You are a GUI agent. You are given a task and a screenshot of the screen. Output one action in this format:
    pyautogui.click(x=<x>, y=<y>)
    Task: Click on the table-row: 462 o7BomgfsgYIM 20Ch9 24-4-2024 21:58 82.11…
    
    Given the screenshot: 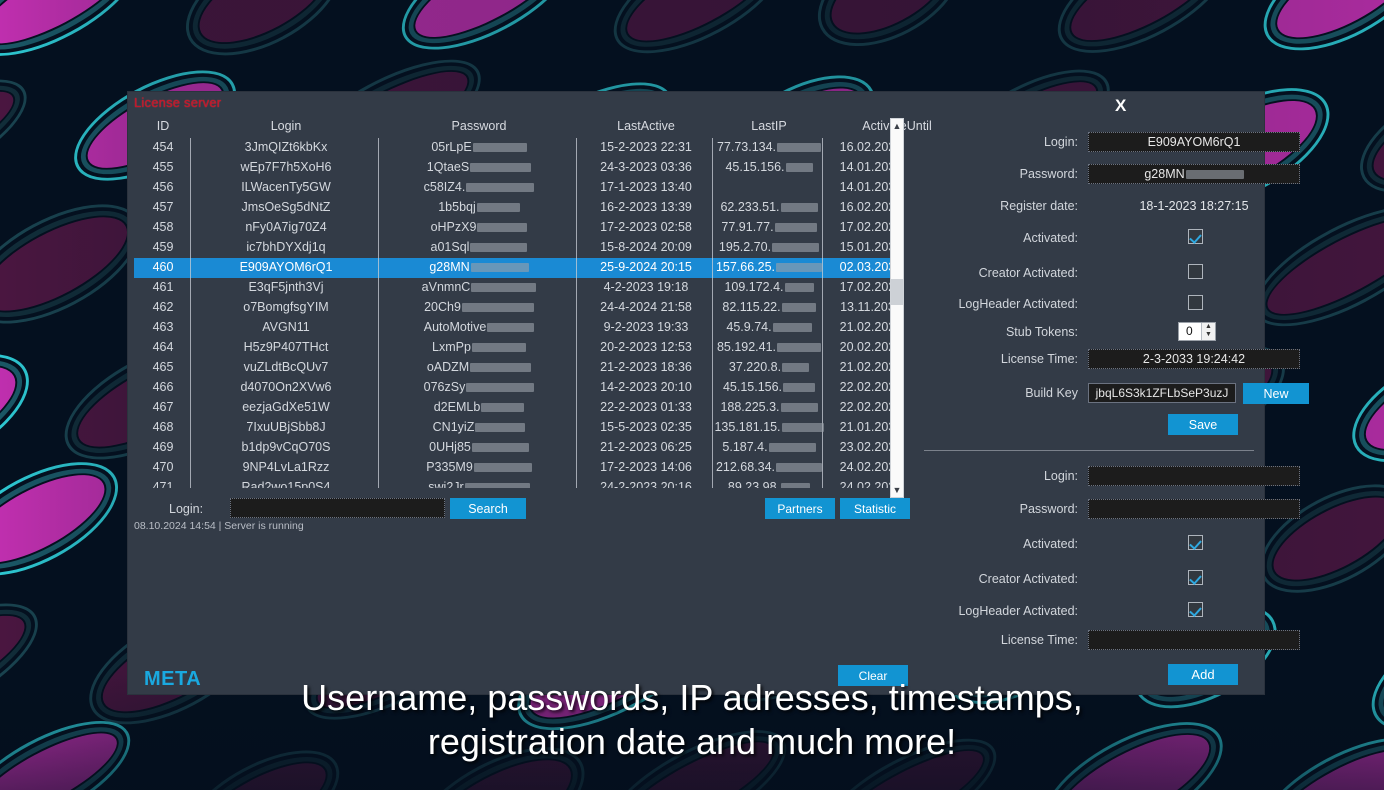 What is the action you would take?
    pyautogui.click(x=518, y=308)
    